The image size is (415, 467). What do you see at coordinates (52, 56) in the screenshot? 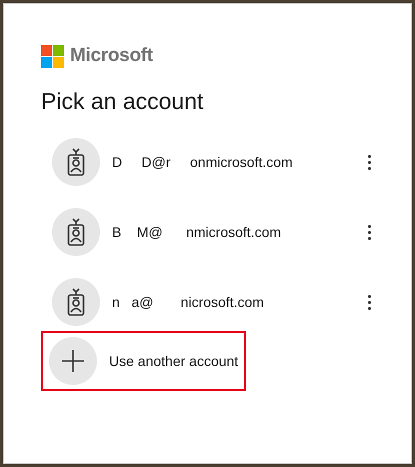
I see `logo-icon` at bounding box center [52, 56].